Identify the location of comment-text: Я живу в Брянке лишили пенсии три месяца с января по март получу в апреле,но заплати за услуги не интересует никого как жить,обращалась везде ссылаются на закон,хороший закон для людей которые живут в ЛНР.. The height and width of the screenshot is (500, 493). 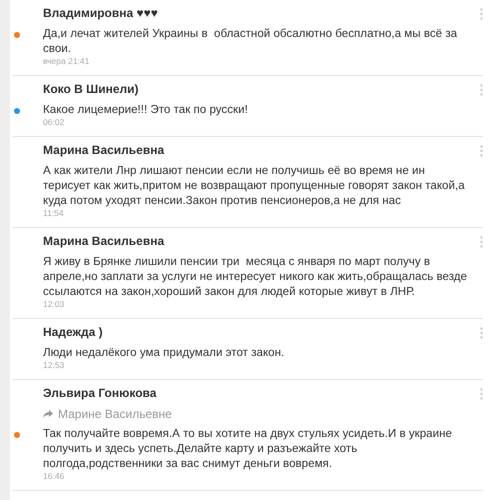
(255, 276).